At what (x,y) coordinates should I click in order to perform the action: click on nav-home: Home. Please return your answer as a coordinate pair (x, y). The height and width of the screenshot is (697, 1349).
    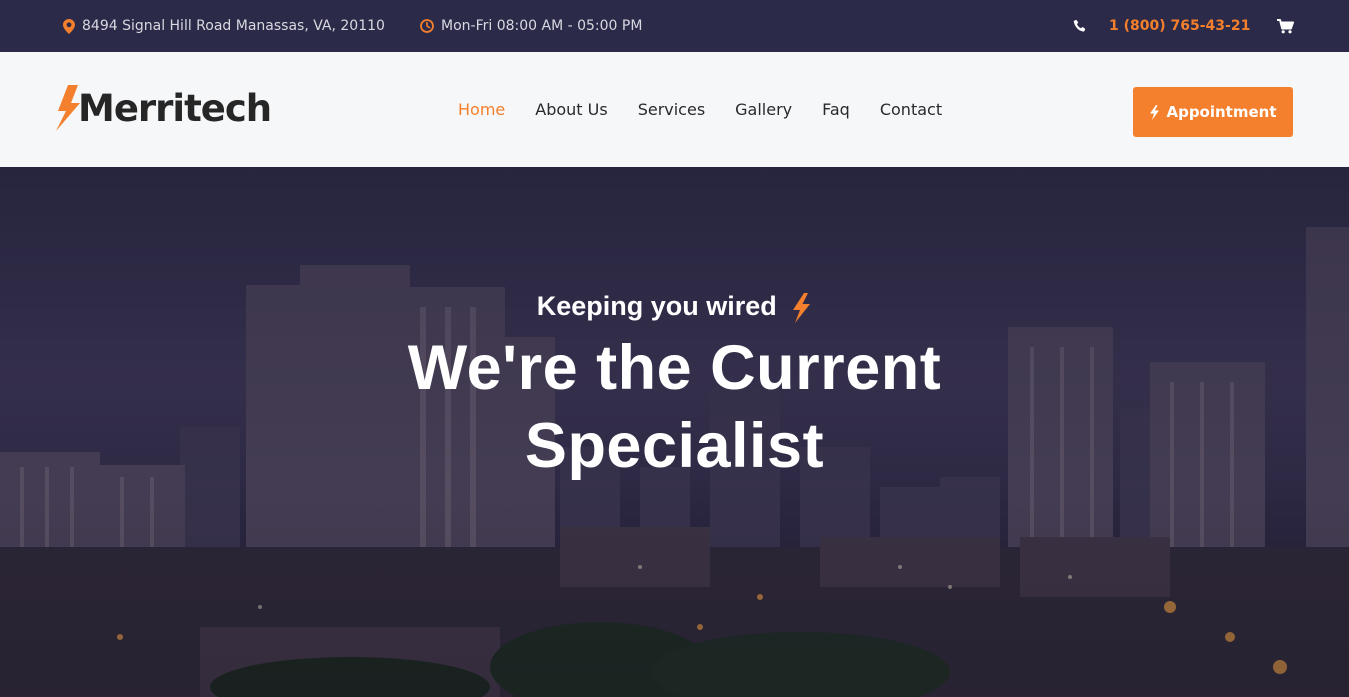
    Looking at the image, I should click on (481, 109).